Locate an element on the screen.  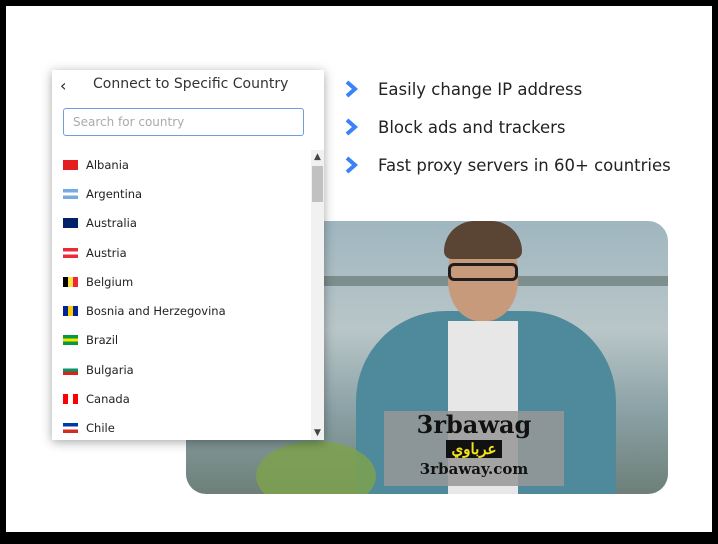
country-name: Bosnia and Herzegovina is located at coordinates (156, 311).